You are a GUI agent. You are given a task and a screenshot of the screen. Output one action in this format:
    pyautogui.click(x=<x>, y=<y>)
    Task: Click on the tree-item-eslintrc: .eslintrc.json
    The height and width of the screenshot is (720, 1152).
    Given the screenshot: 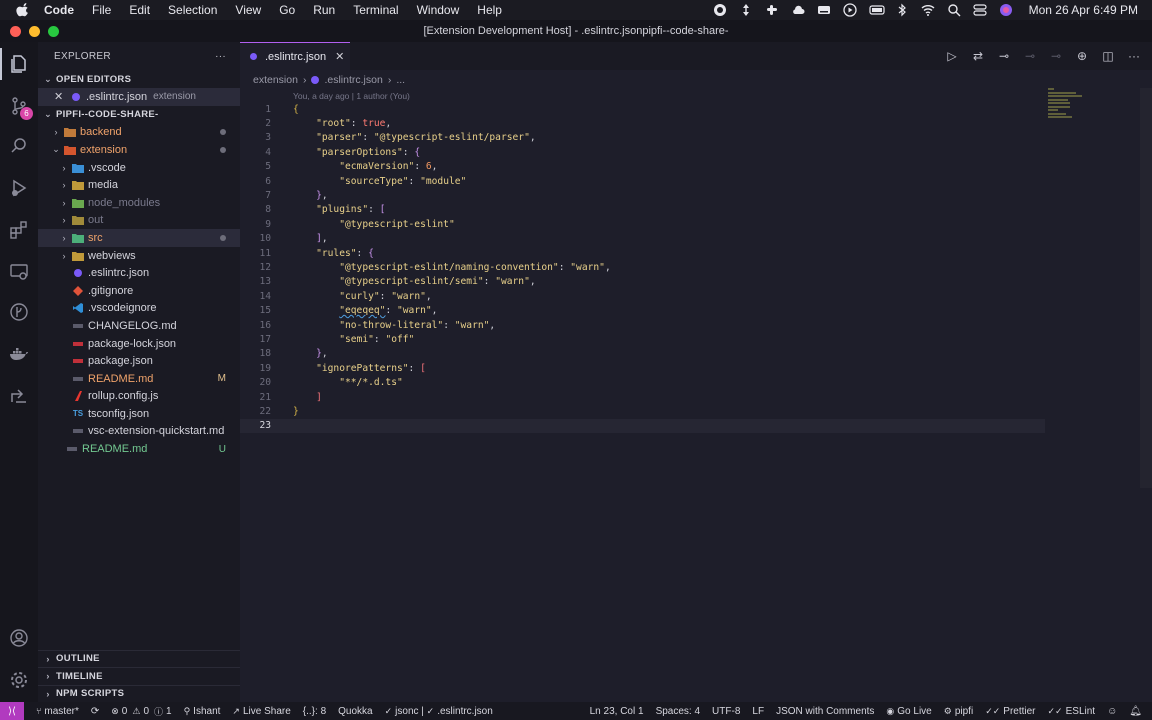 What is the action you would take?
    pyautogui.click(x=139, y=273)
    